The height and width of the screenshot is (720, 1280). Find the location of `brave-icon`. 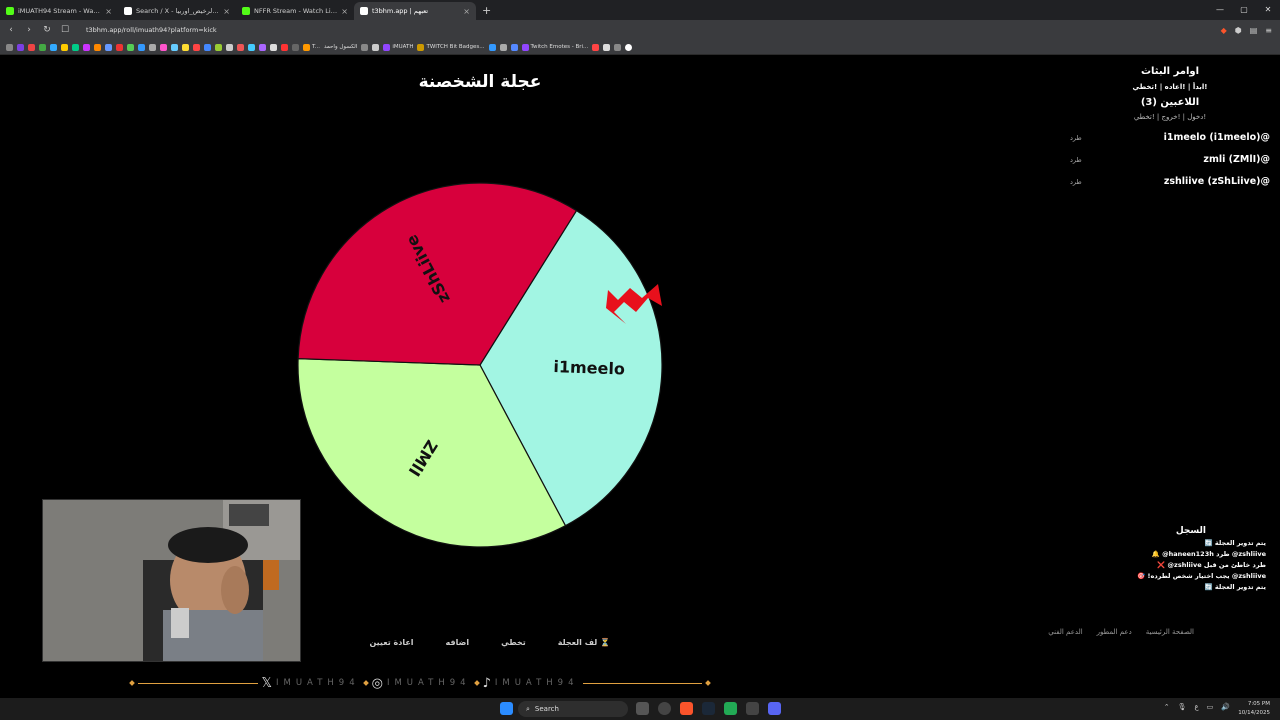

brave-icon is located at coordinates (686, 708).